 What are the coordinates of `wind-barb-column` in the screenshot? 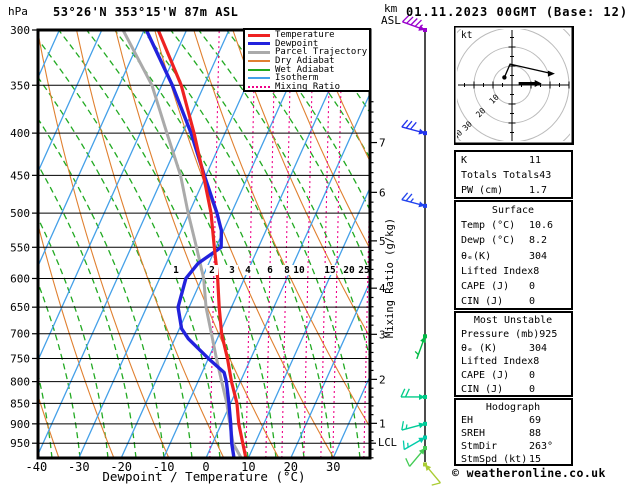 It's located at (420, 250).